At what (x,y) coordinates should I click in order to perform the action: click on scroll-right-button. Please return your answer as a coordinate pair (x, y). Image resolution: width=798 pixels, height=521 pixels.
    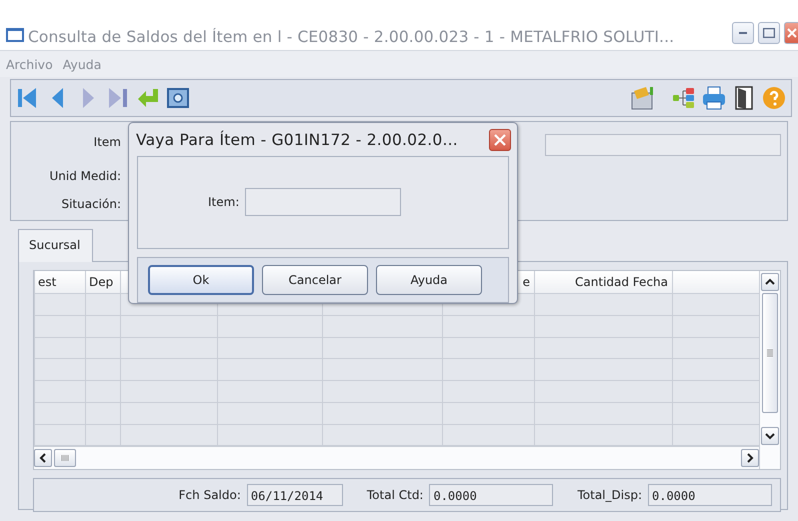
    Looking at the image, I should click on (750, 458).